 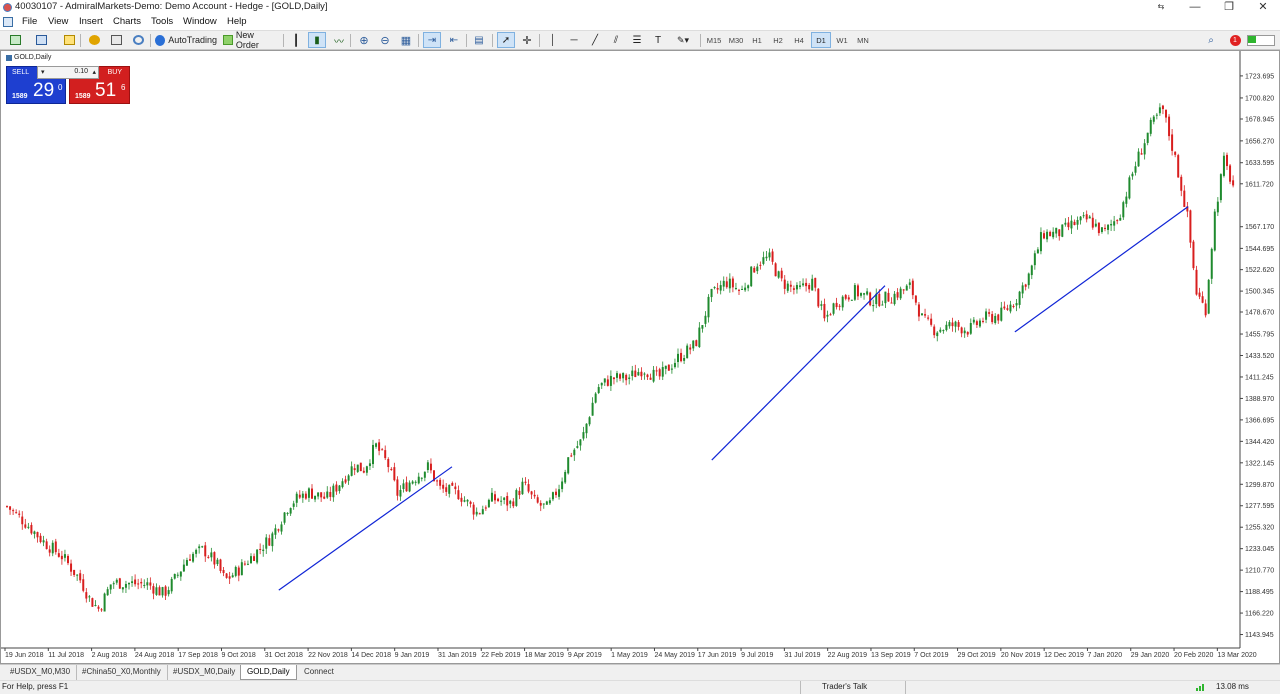 I want to click on tf-h1: H1, so click(x=757, y=40).